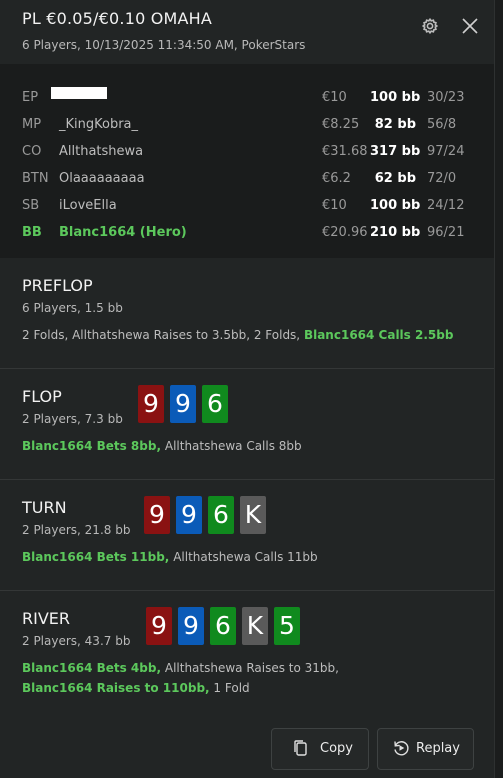  What do you see at coordinates (32, 151) in the screenshot?
I see `player-position: CO` at bounding box center [32, 151].